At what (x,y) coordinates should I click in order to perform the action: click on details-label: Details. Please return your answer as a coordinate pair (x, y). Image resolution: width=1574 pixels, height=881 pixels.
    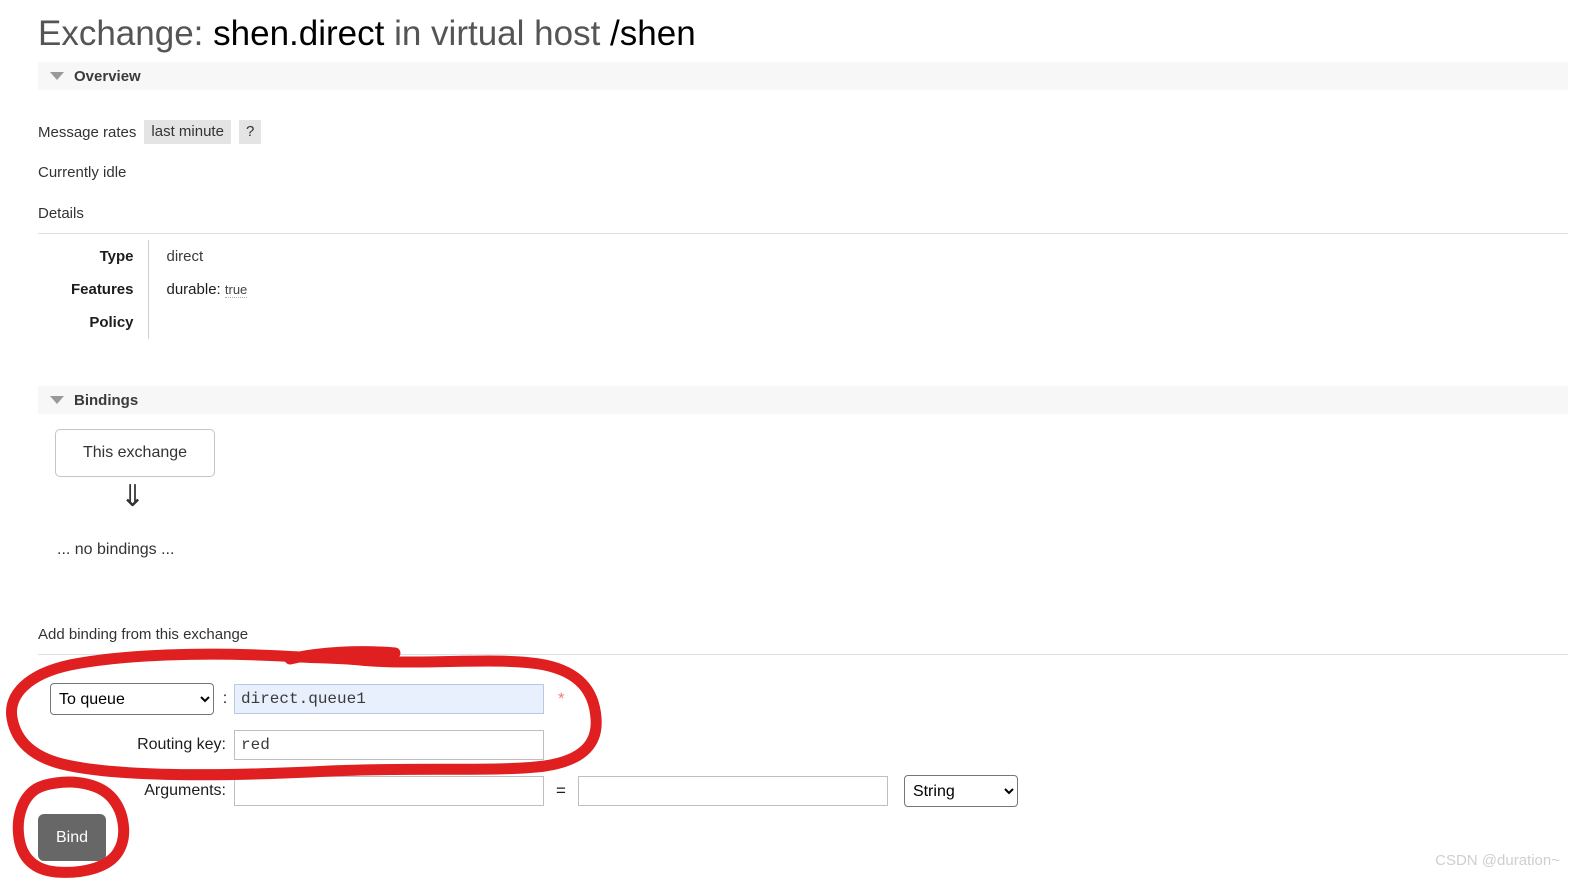
    Looking at the image, I should click on (61, 213).